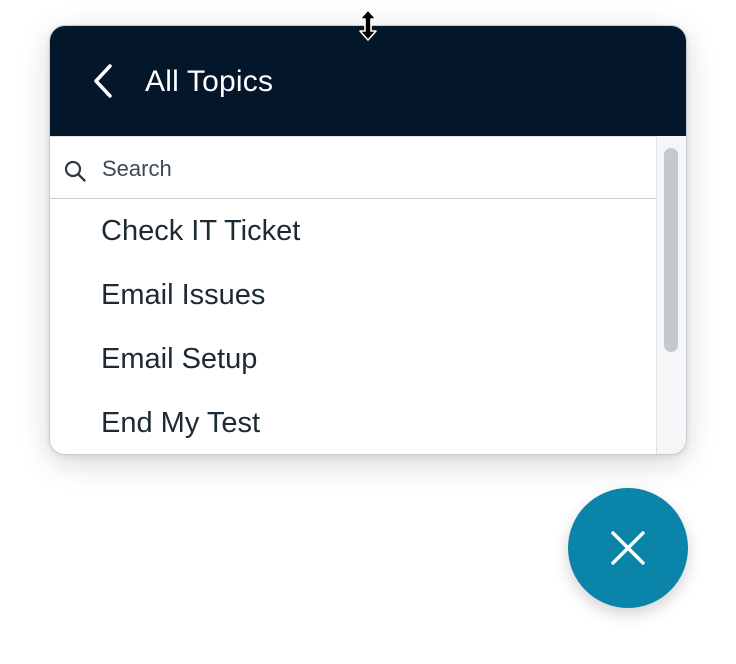 The image size is (736, 664). I want to click on resize-vertical-cursor-icon, so click(368, 25).